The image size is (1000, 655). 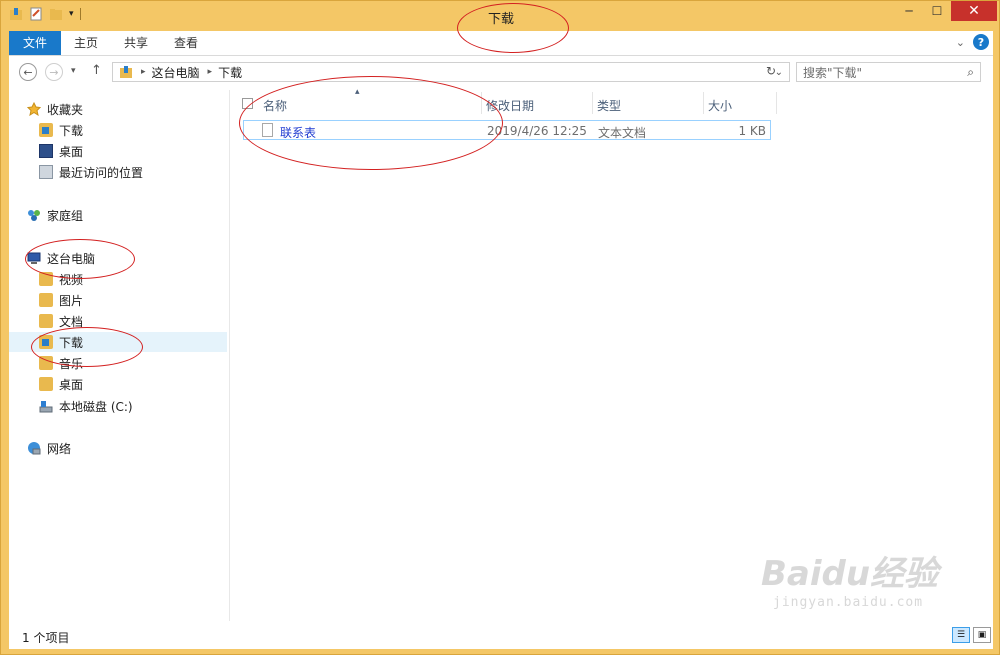 What do you see at coordinates (888, 72) in the screenshot?
I see `search-input: 搜索"下载" ⌕` at bounding box center [888, 72].